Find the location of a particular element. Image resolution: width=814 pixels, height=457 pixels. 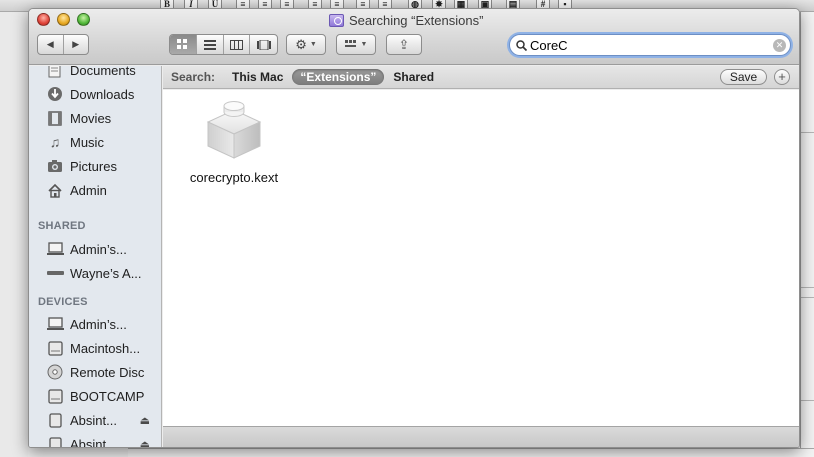

sidebar-item-pictures: Pictures is located at coordinates (95, 166).